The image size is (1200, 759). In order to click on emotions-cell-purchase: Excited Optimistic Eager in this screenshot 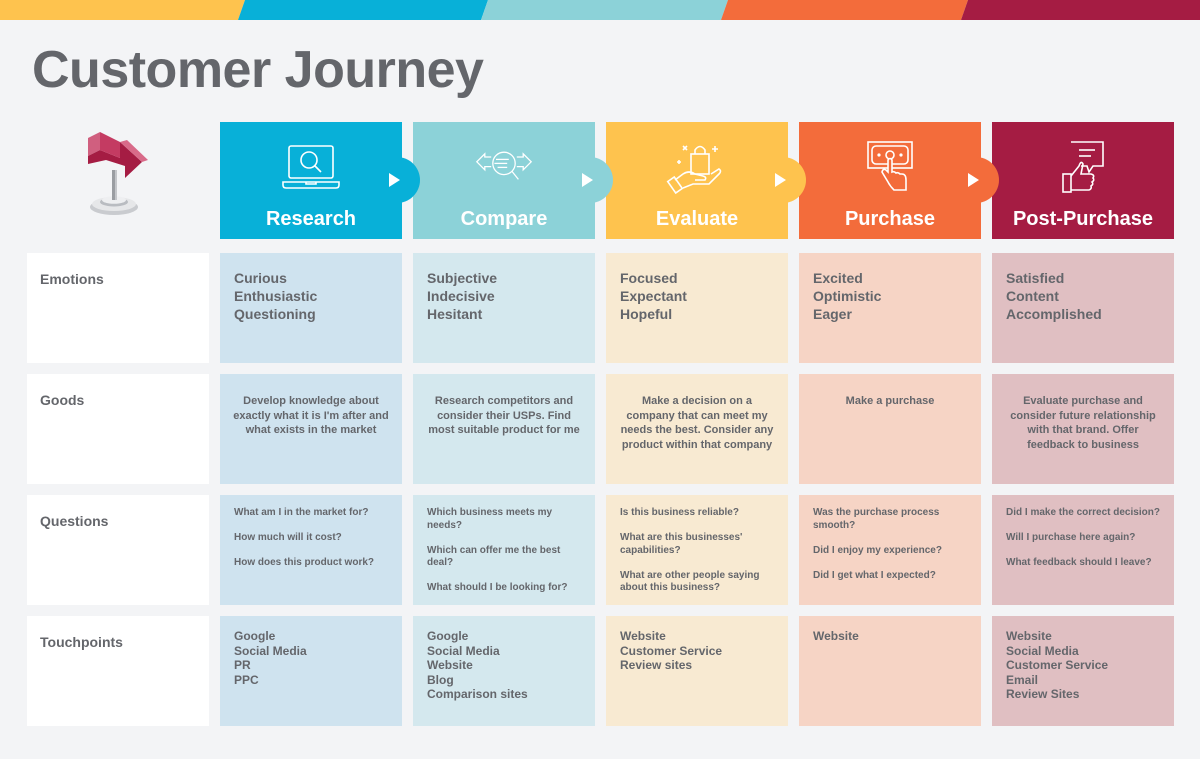, I will do `click(890, 308)`.